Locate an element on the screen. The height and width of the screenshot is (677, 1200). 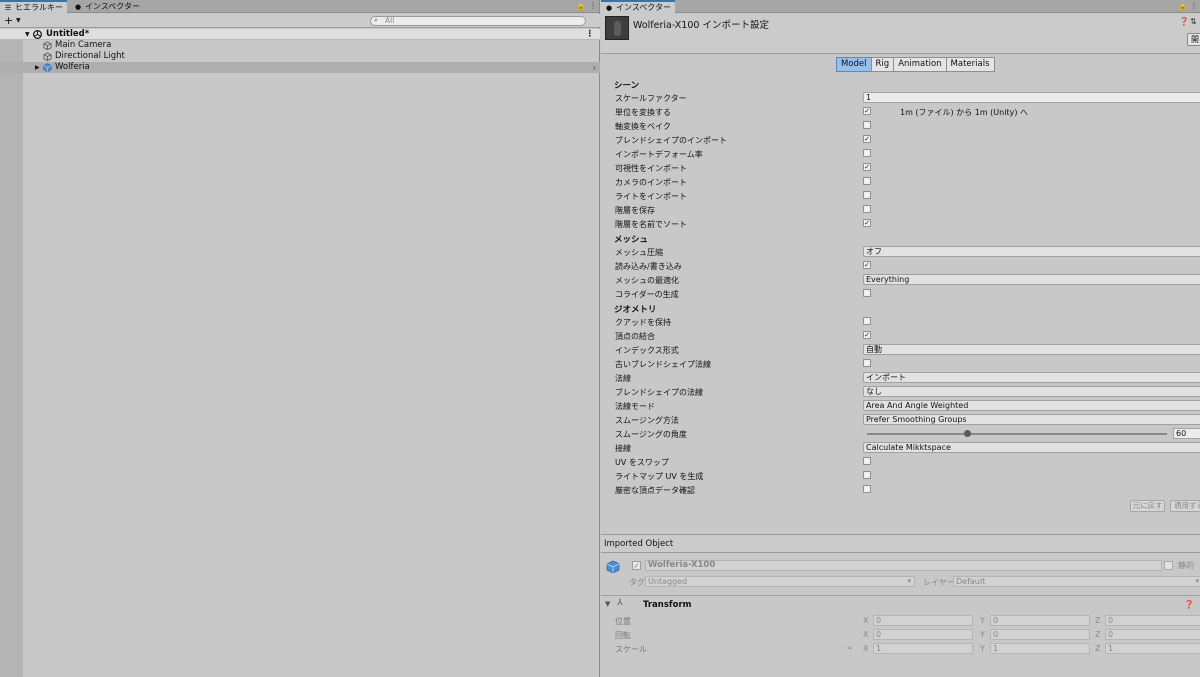
row-optimize-mesh: メッシュの最適化 Everything is located at coordinates (900, 280).